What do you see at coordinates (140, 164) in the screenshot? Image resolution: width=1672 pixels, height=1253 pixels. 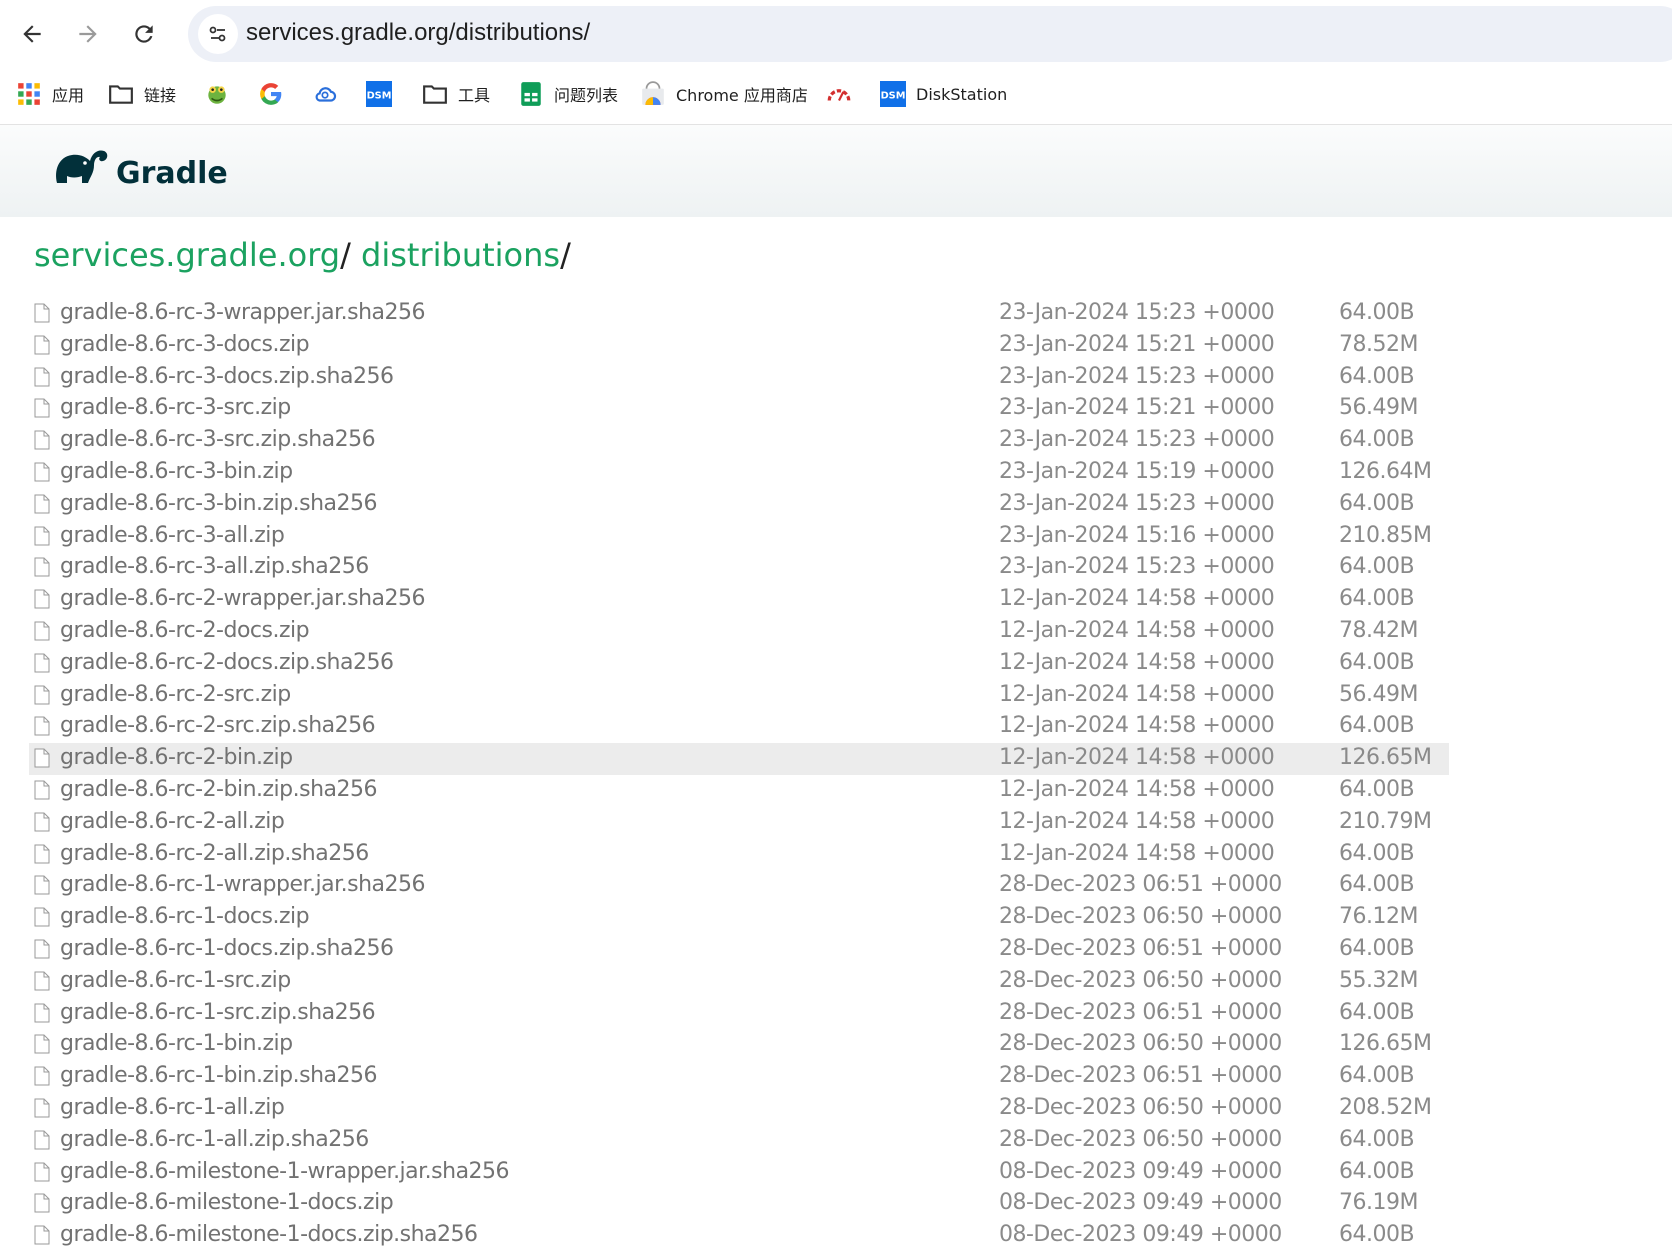 I see `gradle-logo: Gradle` at bounding box center [140, 164].